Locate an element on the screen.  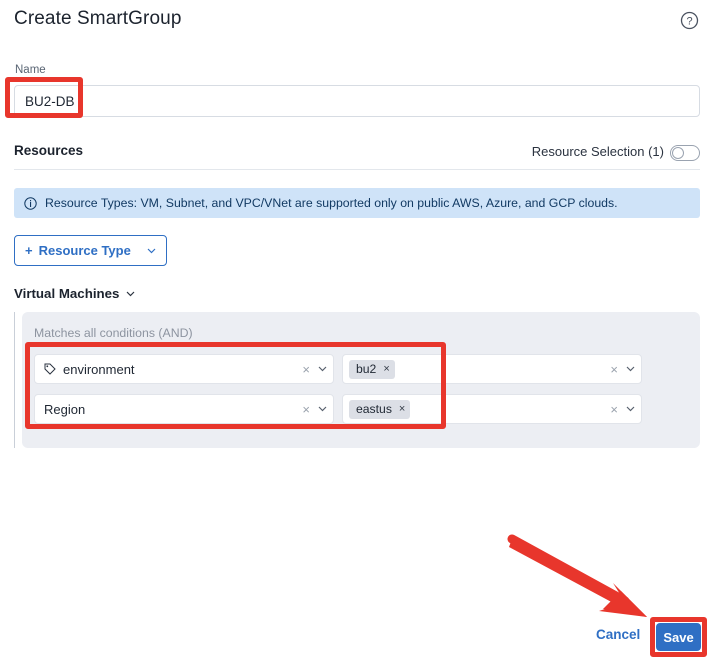
help-circle-icon: ? is located at coordinates (689, 20).